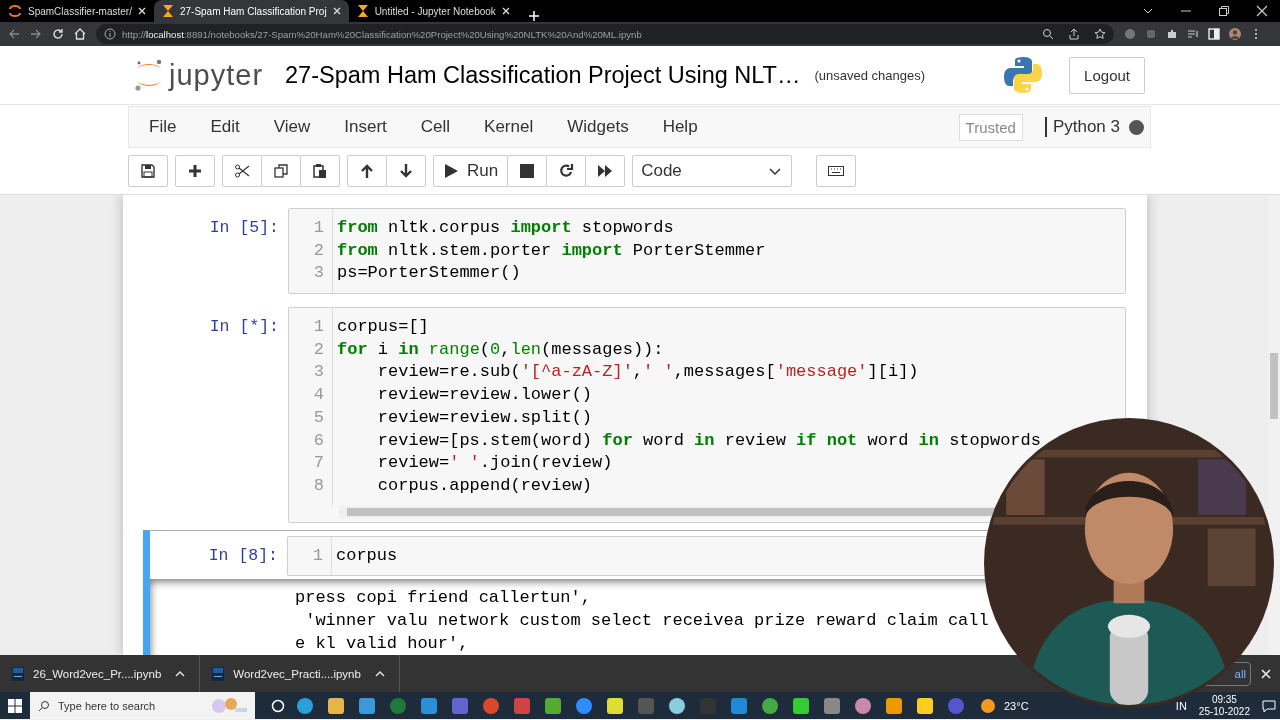 The height and width of the screenshot is (720, 1280). Describe the element at coordinates (383, 327) in the screenshot. I see `code-line: corpus=[]` at that location.